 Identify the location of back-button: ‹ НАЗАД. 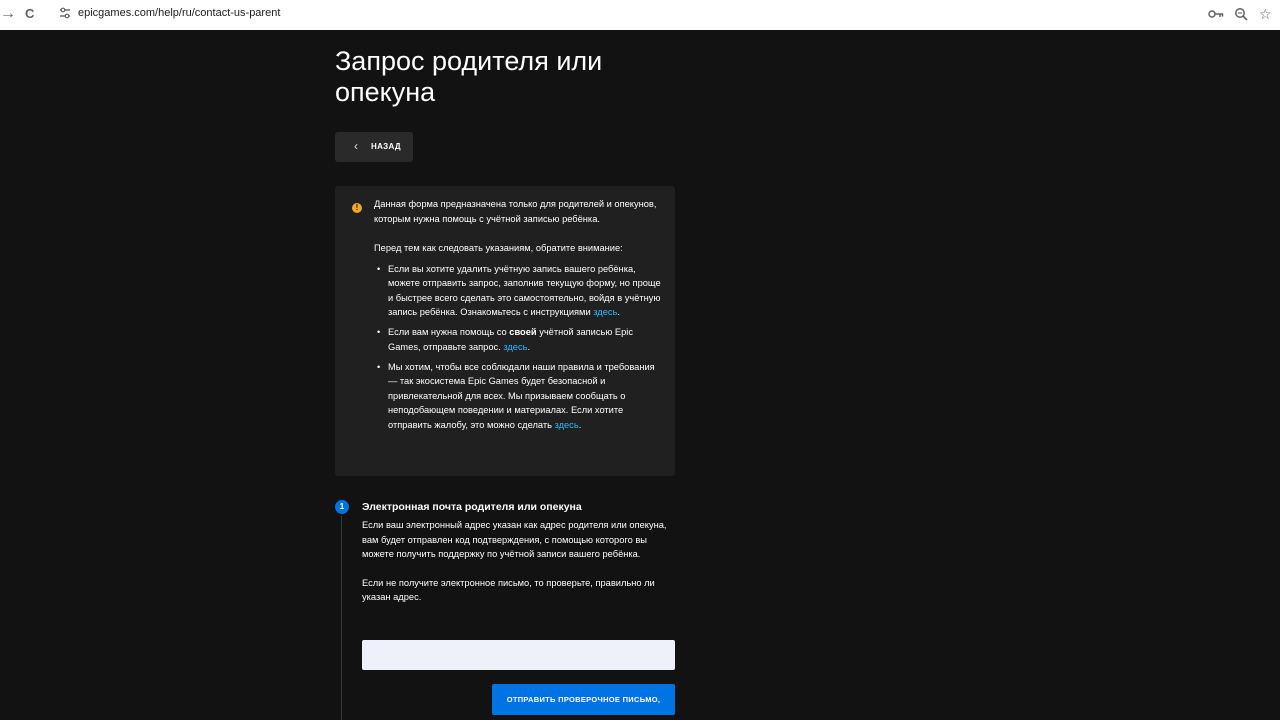
(374, 147).